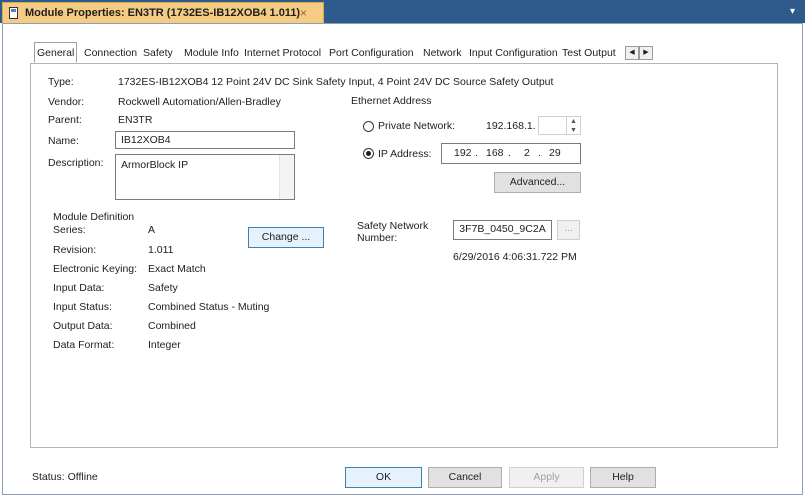  What do you see at coordinates (589, 53) in the screenshot?
I see `tab-test-output: Test Output` at bounding box center [589, 53].